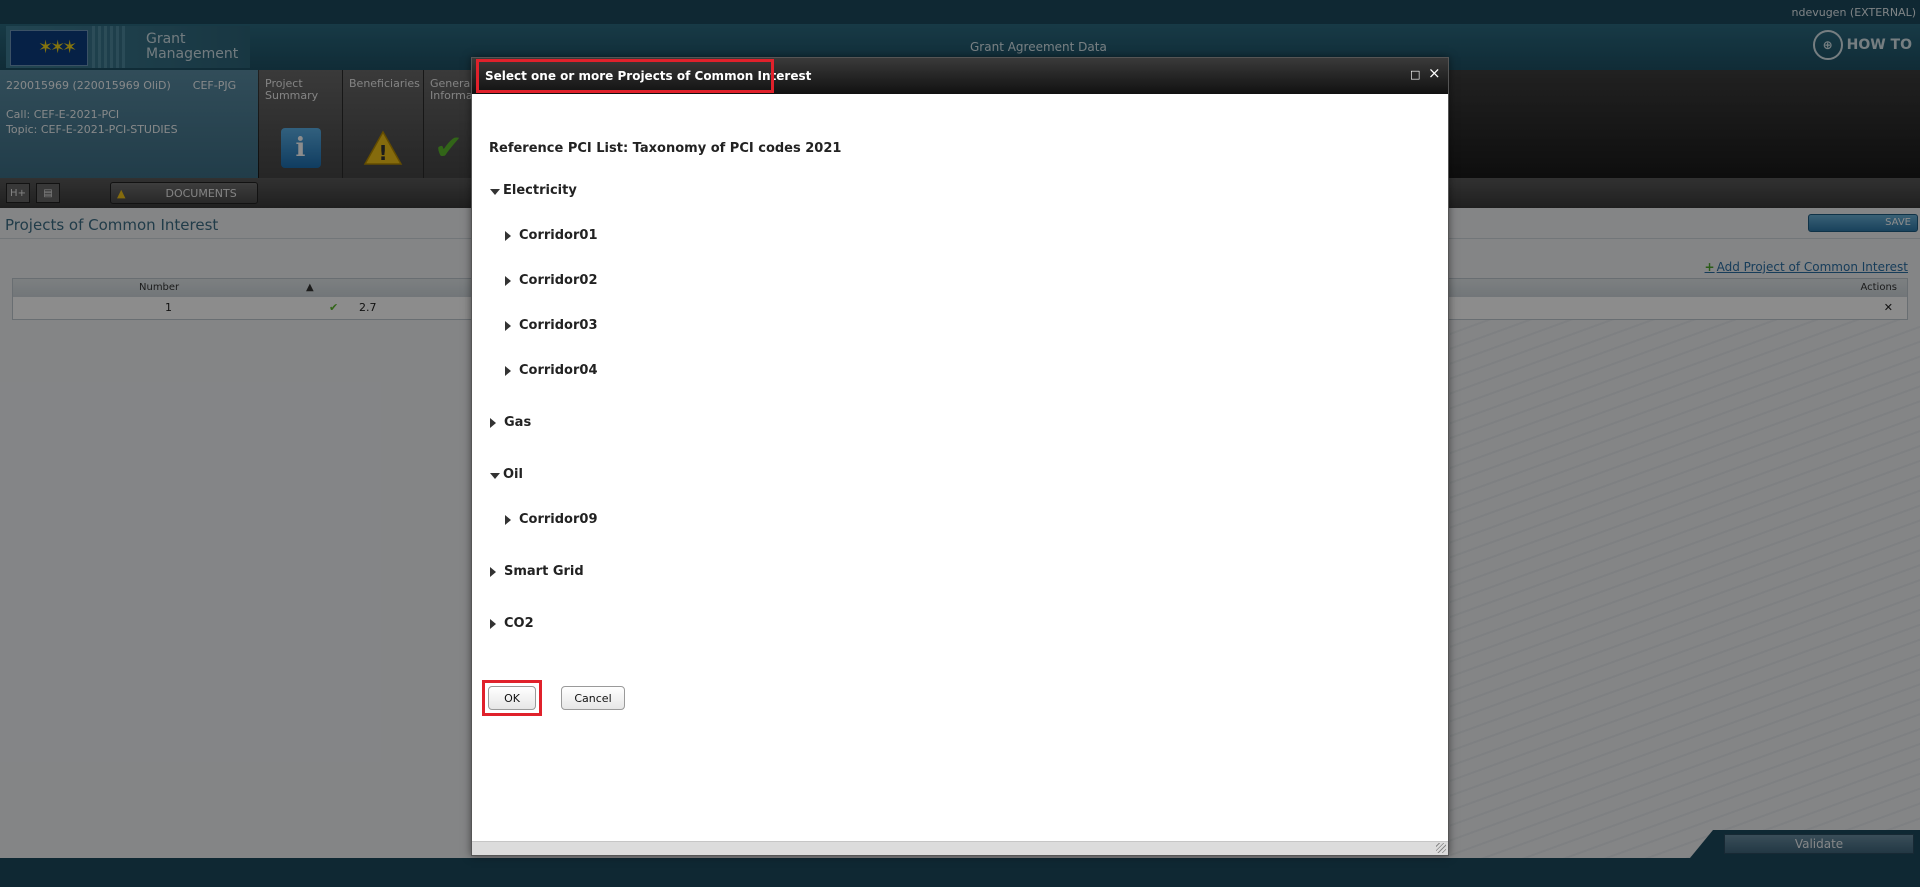 The width and height of the screenshot is (1920, 887). Describe the element at coordinates (558, 325) in the screenshot. I see `tree-node-label: Corridor03` at that location.